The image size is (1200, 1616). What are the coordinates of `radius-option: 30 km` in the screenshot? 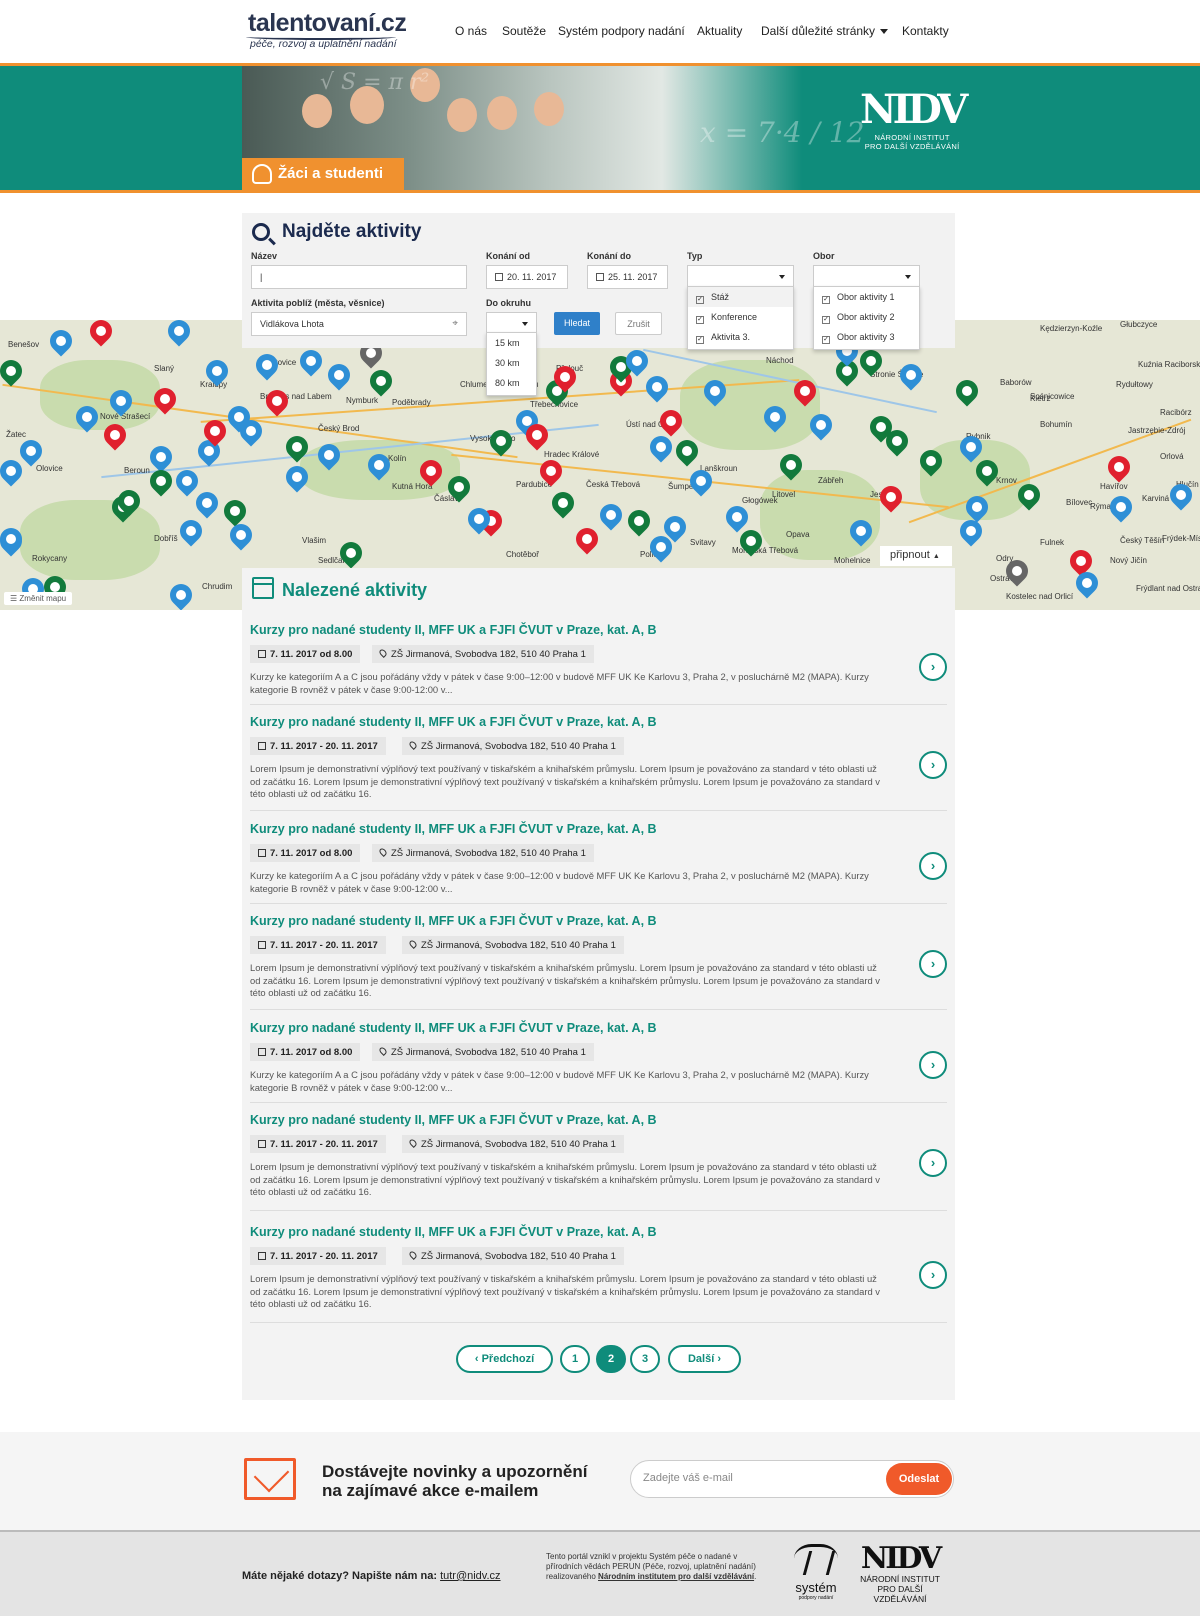 It's located at (511, 363).